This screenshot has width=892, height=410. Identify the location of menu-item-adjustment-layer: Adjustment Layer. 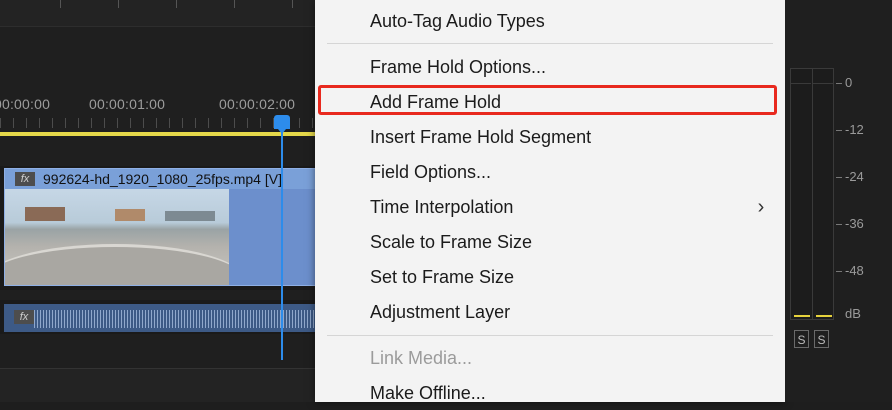
(440, 312).